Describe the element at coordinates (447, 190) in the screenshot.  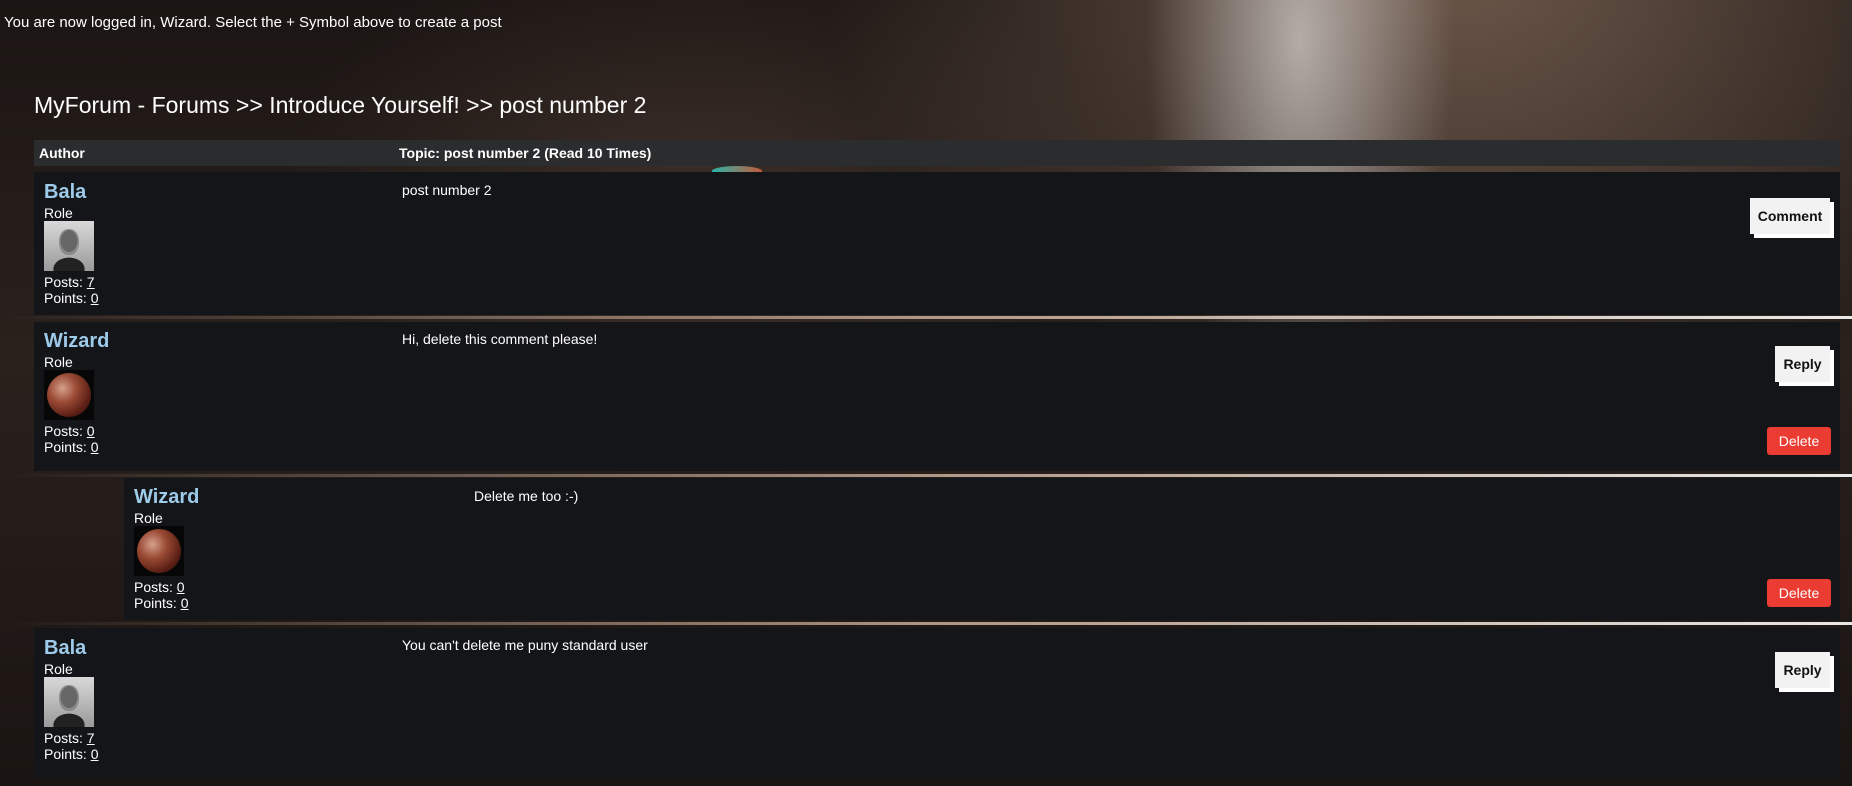
I see `post-text: post number 2` at that location.